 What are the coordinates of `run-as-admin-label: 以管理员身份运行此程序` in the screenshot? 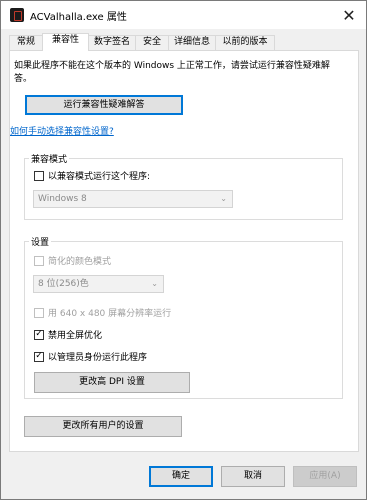 It's located at (98, 358).